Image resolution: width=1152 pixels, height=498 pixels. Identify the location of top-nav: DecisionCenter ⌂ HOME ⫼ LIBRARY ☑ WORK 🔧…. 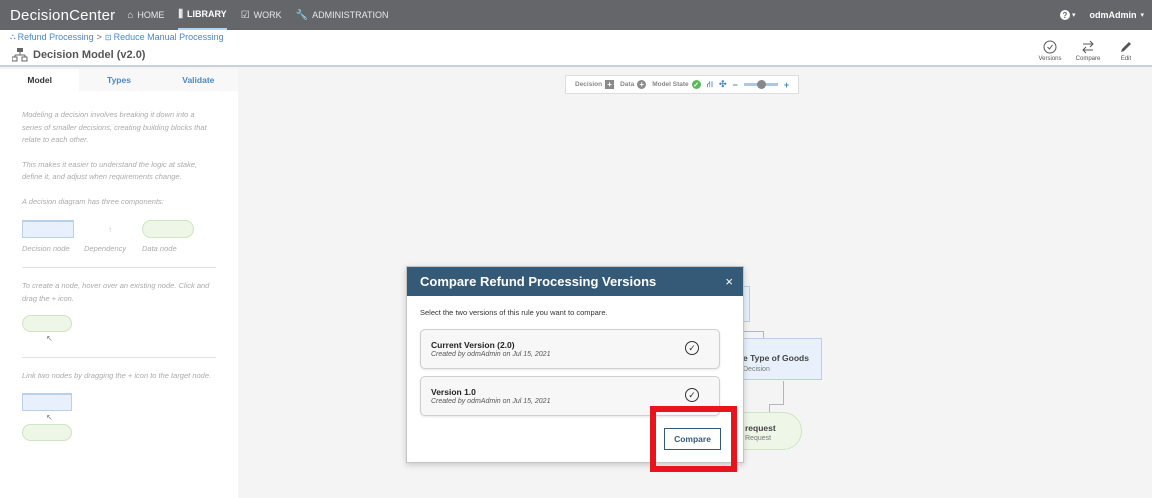
(576, 15).